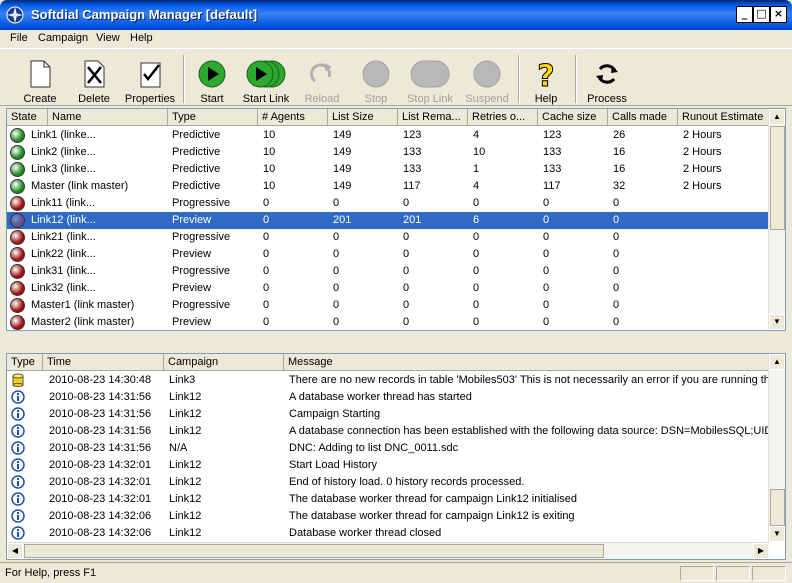 This screenshot has width=792, height=583. I want to click on col-header-name: Name, so click(108, 117).